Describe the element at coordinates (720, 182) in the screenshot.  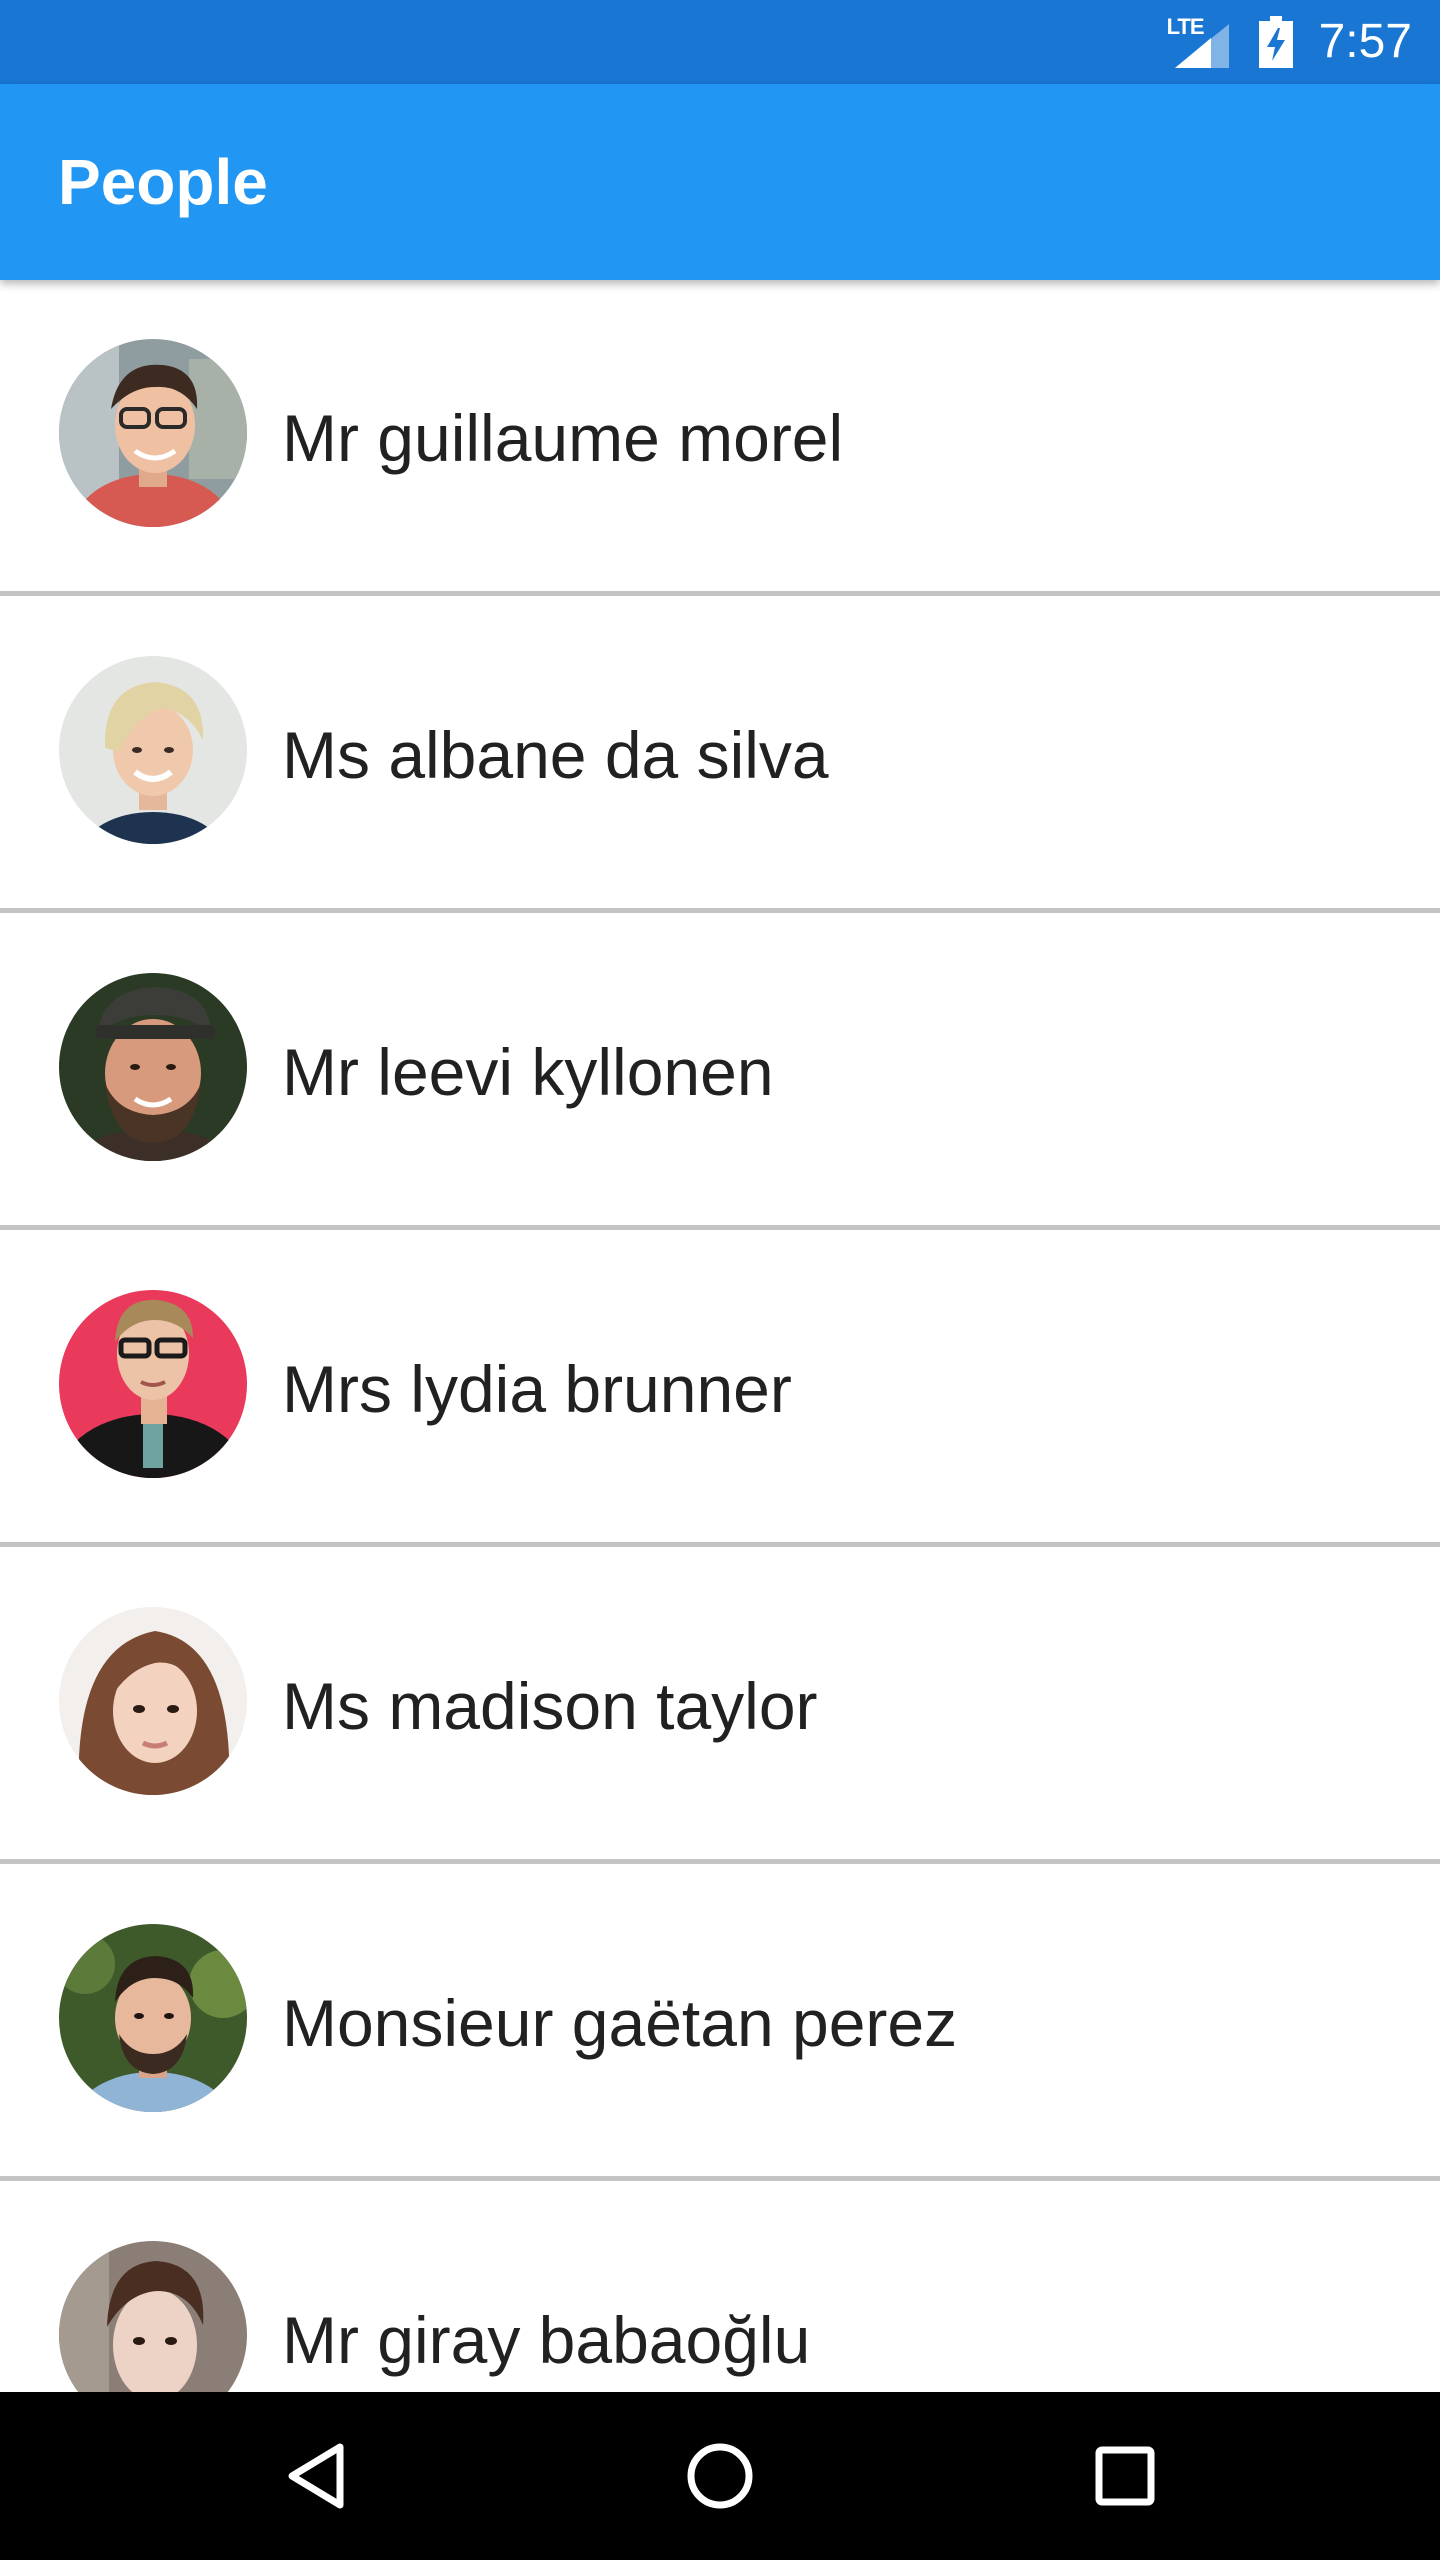
I see `app-bar: People` at that location.